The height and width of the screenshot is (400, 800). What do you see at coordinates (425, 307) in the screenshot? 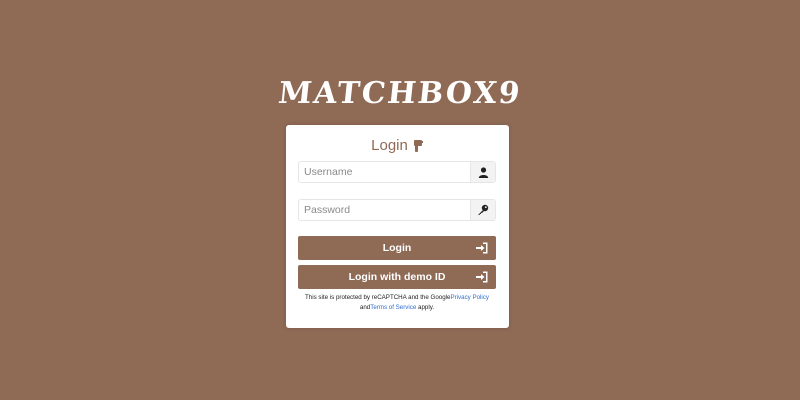
I see `recaptcha-suffix: apply.` at bounding box center [425, 307].